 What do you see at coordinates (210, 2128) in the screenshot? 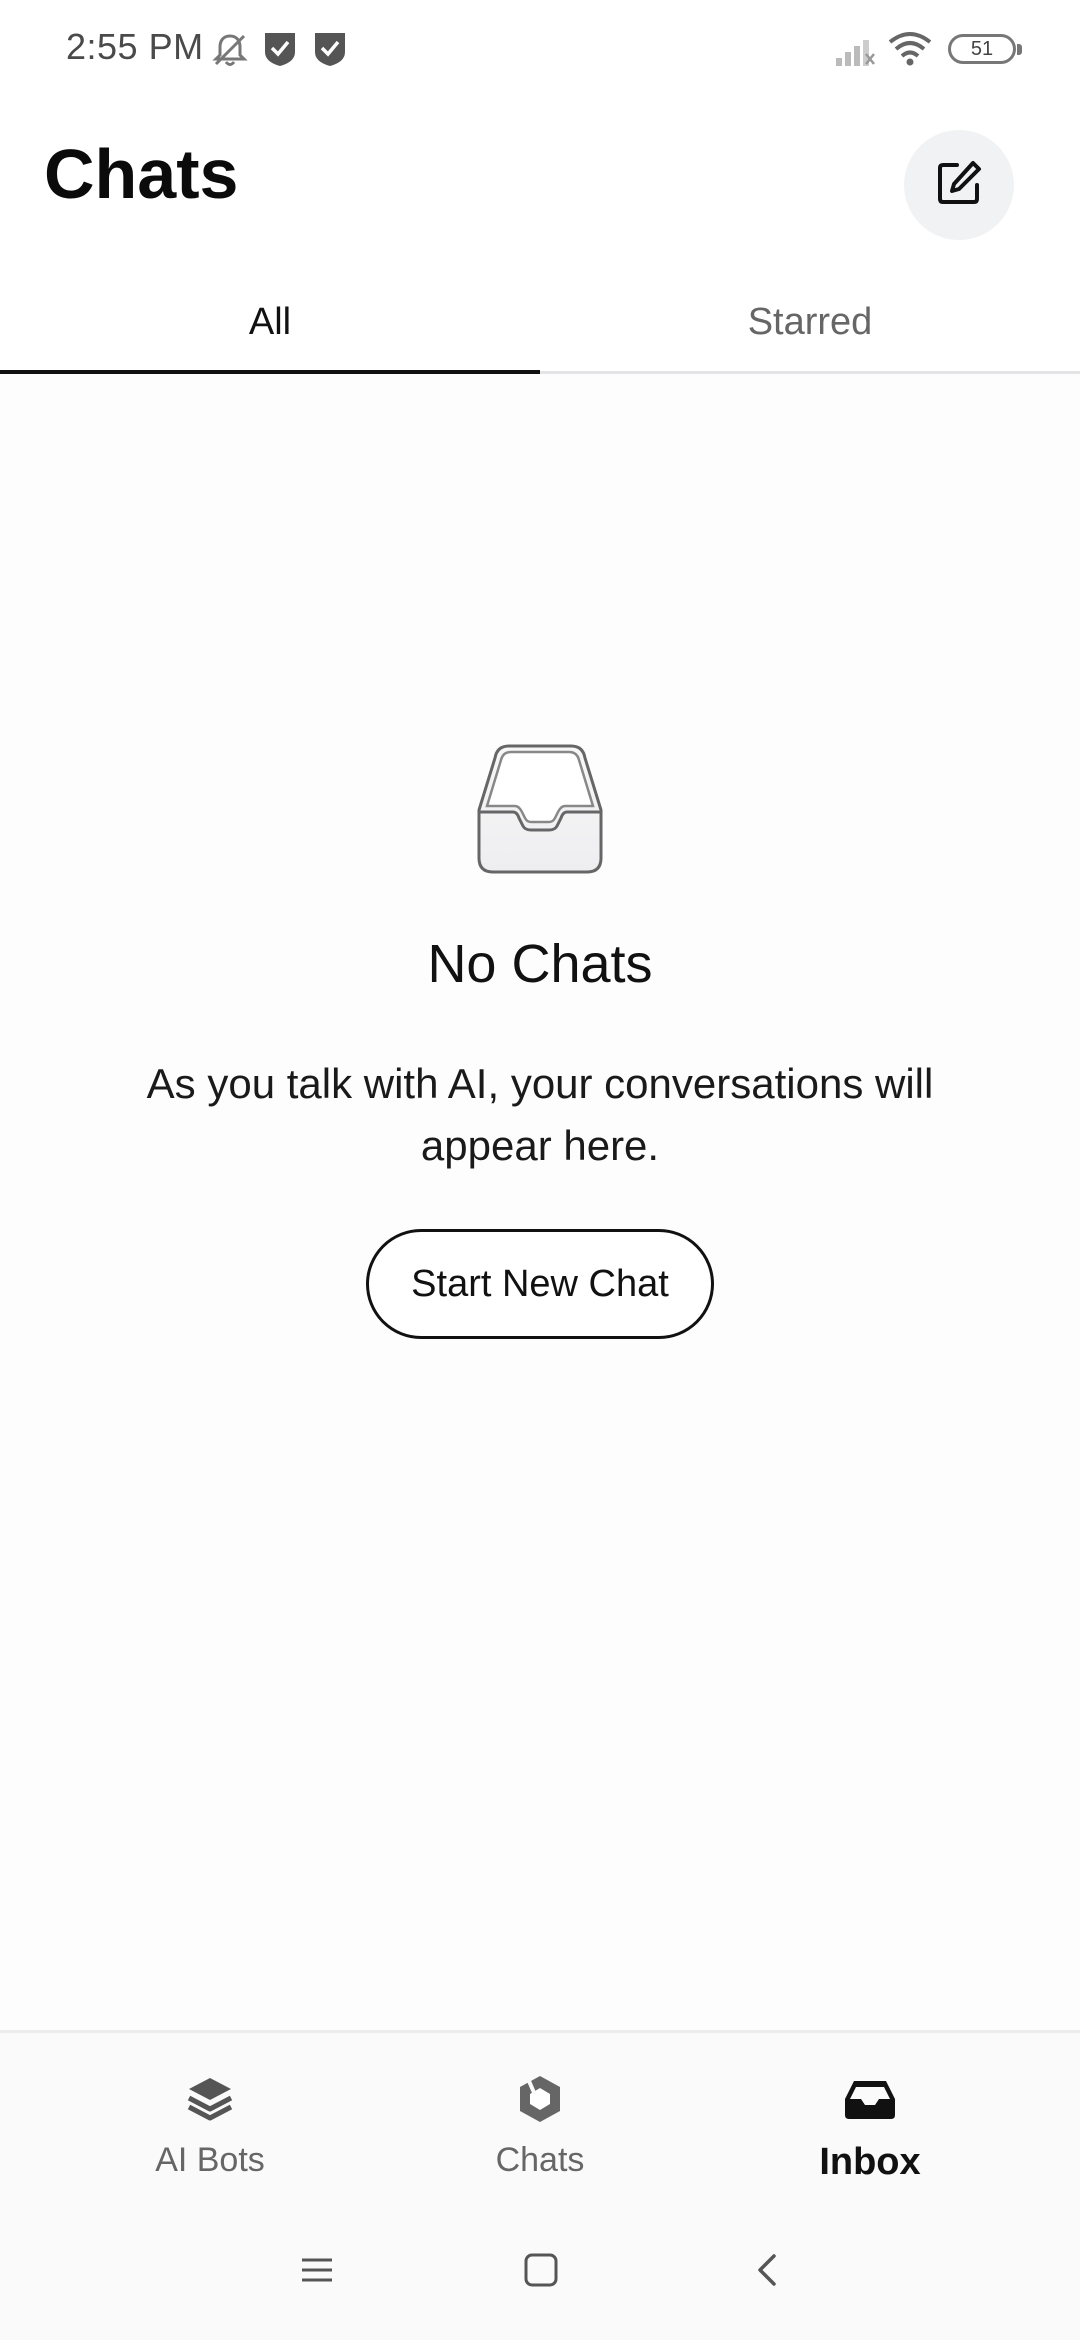
I see `nav-ai-bots: AI Bots` at bounding box center [210, 2128].